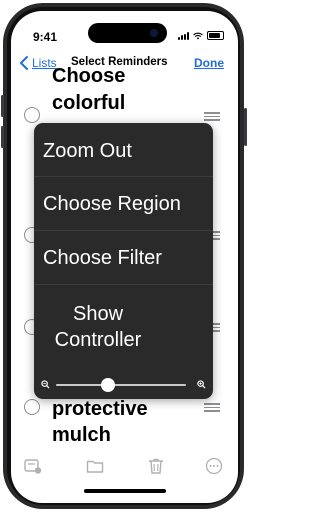 This screenshot has height=513, width=320. What do you see at coordinates (25, 63) in the screenshot?
I see `chevron-left-icon` at bounding box center [25, 63].